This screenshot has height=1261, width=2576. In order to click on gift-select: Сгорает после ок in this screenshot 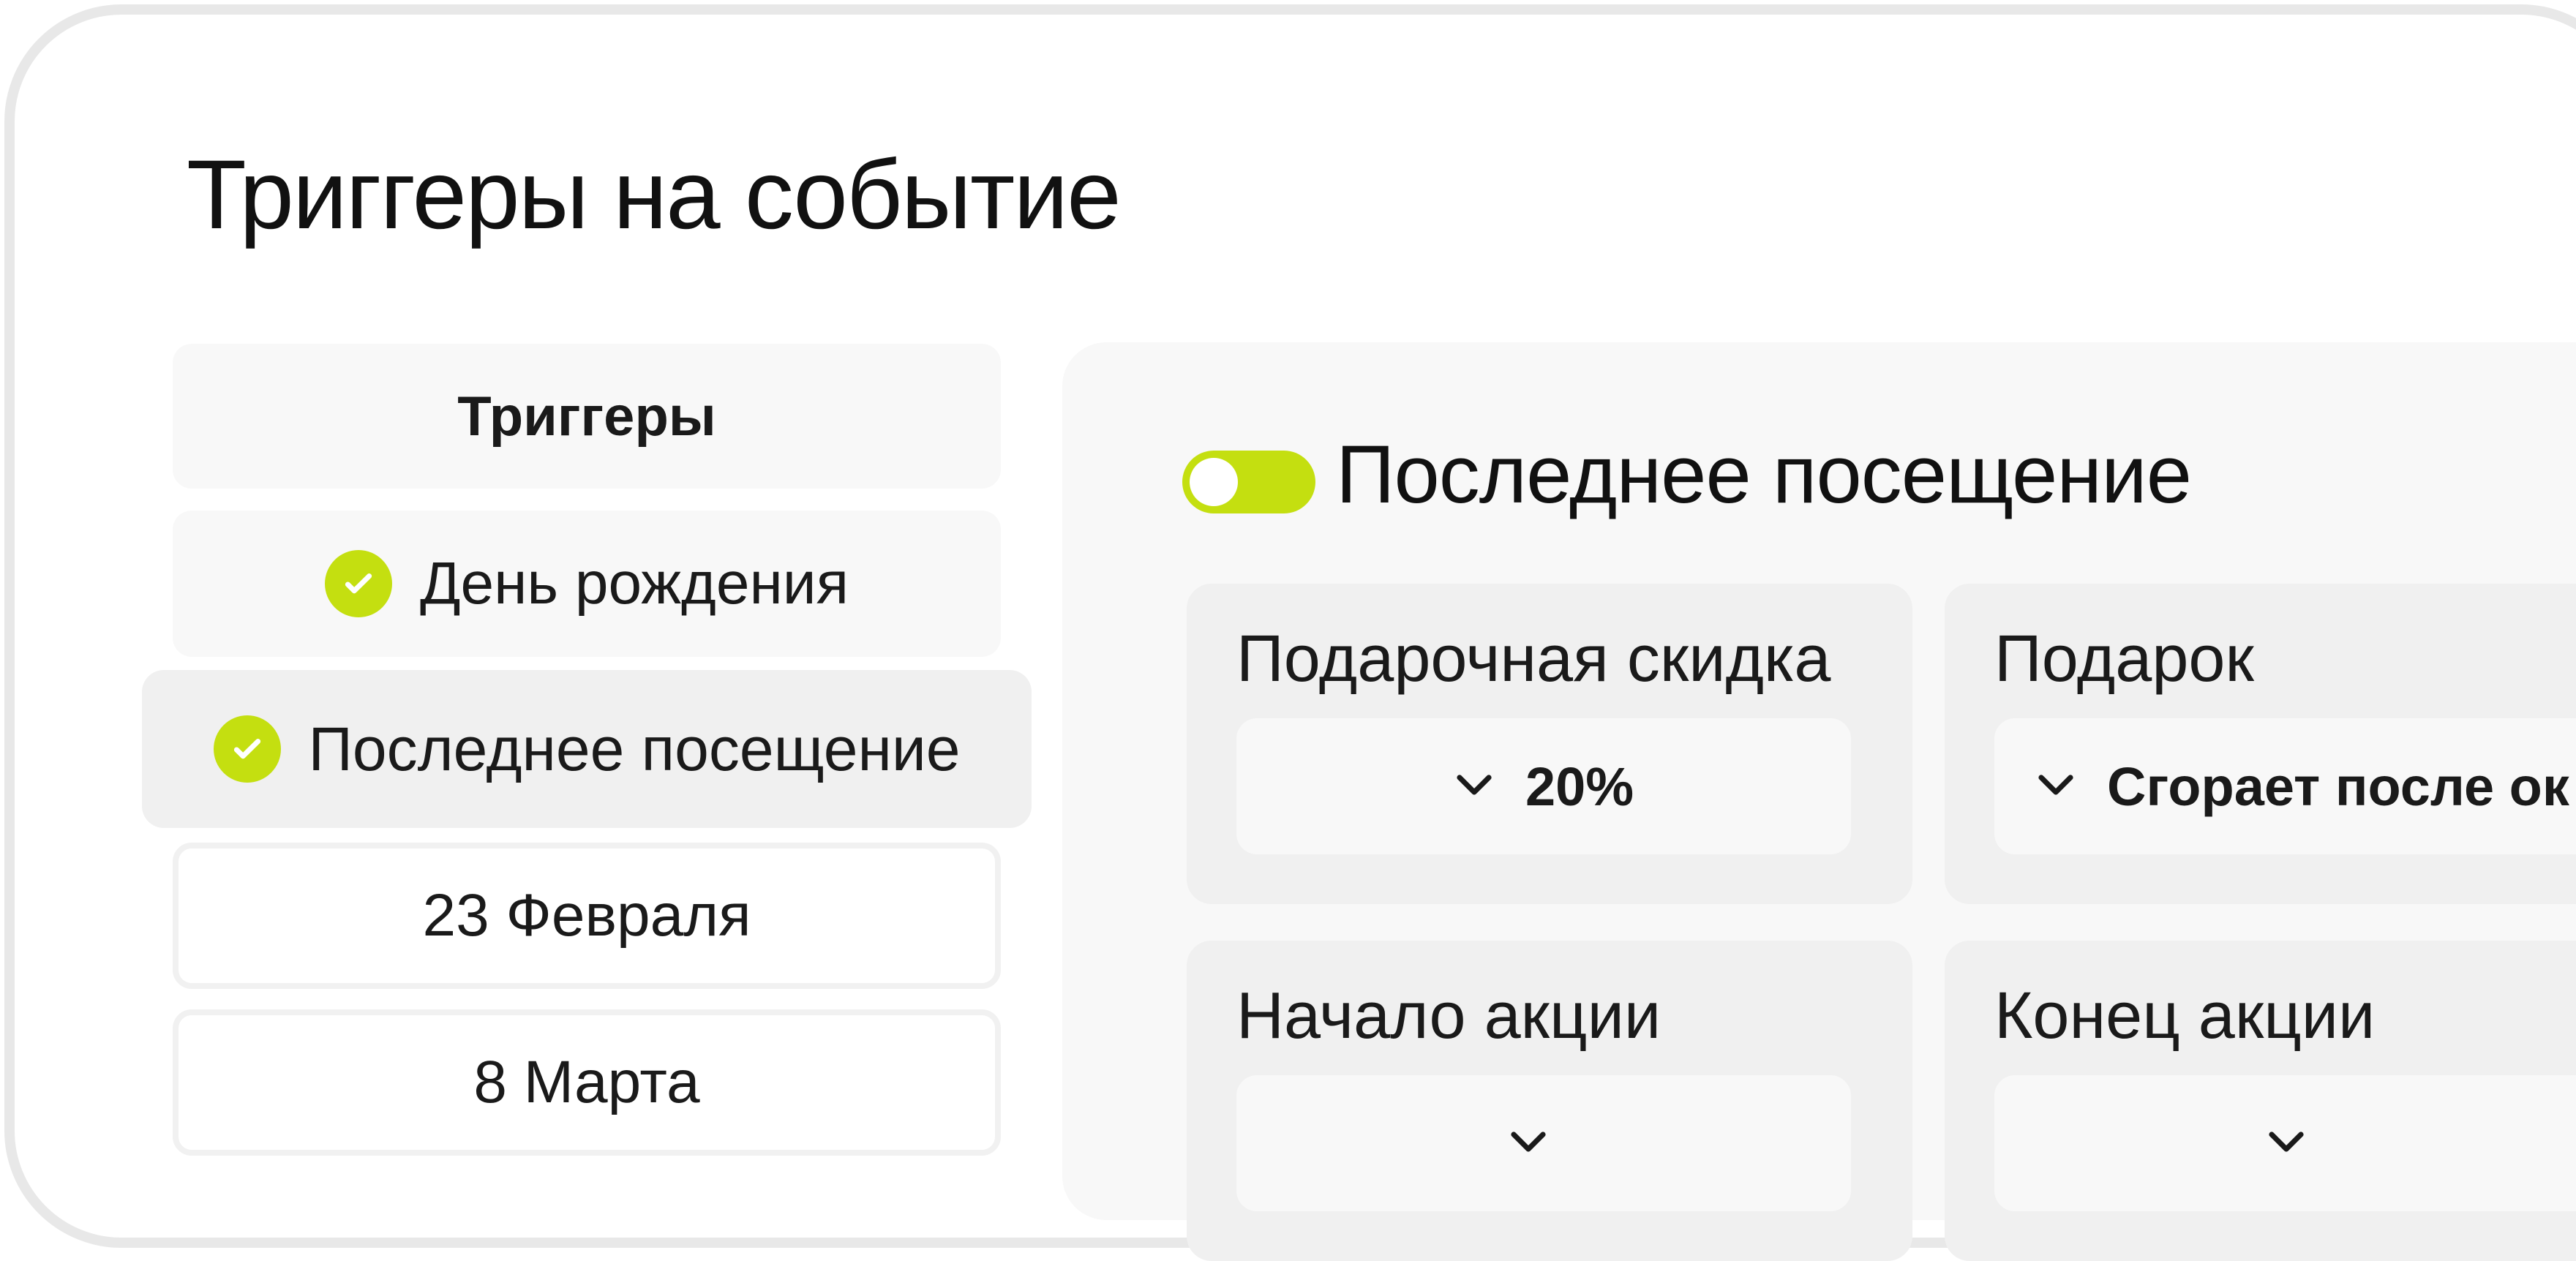, I will do `click(2285, 786)`.